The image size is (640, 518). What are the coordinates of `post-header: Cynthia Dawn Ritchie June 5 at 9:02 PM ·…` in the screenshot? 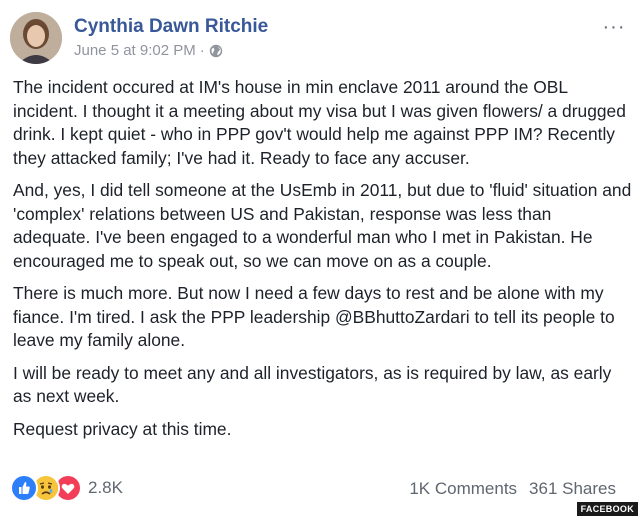 It's located at (320, 38).